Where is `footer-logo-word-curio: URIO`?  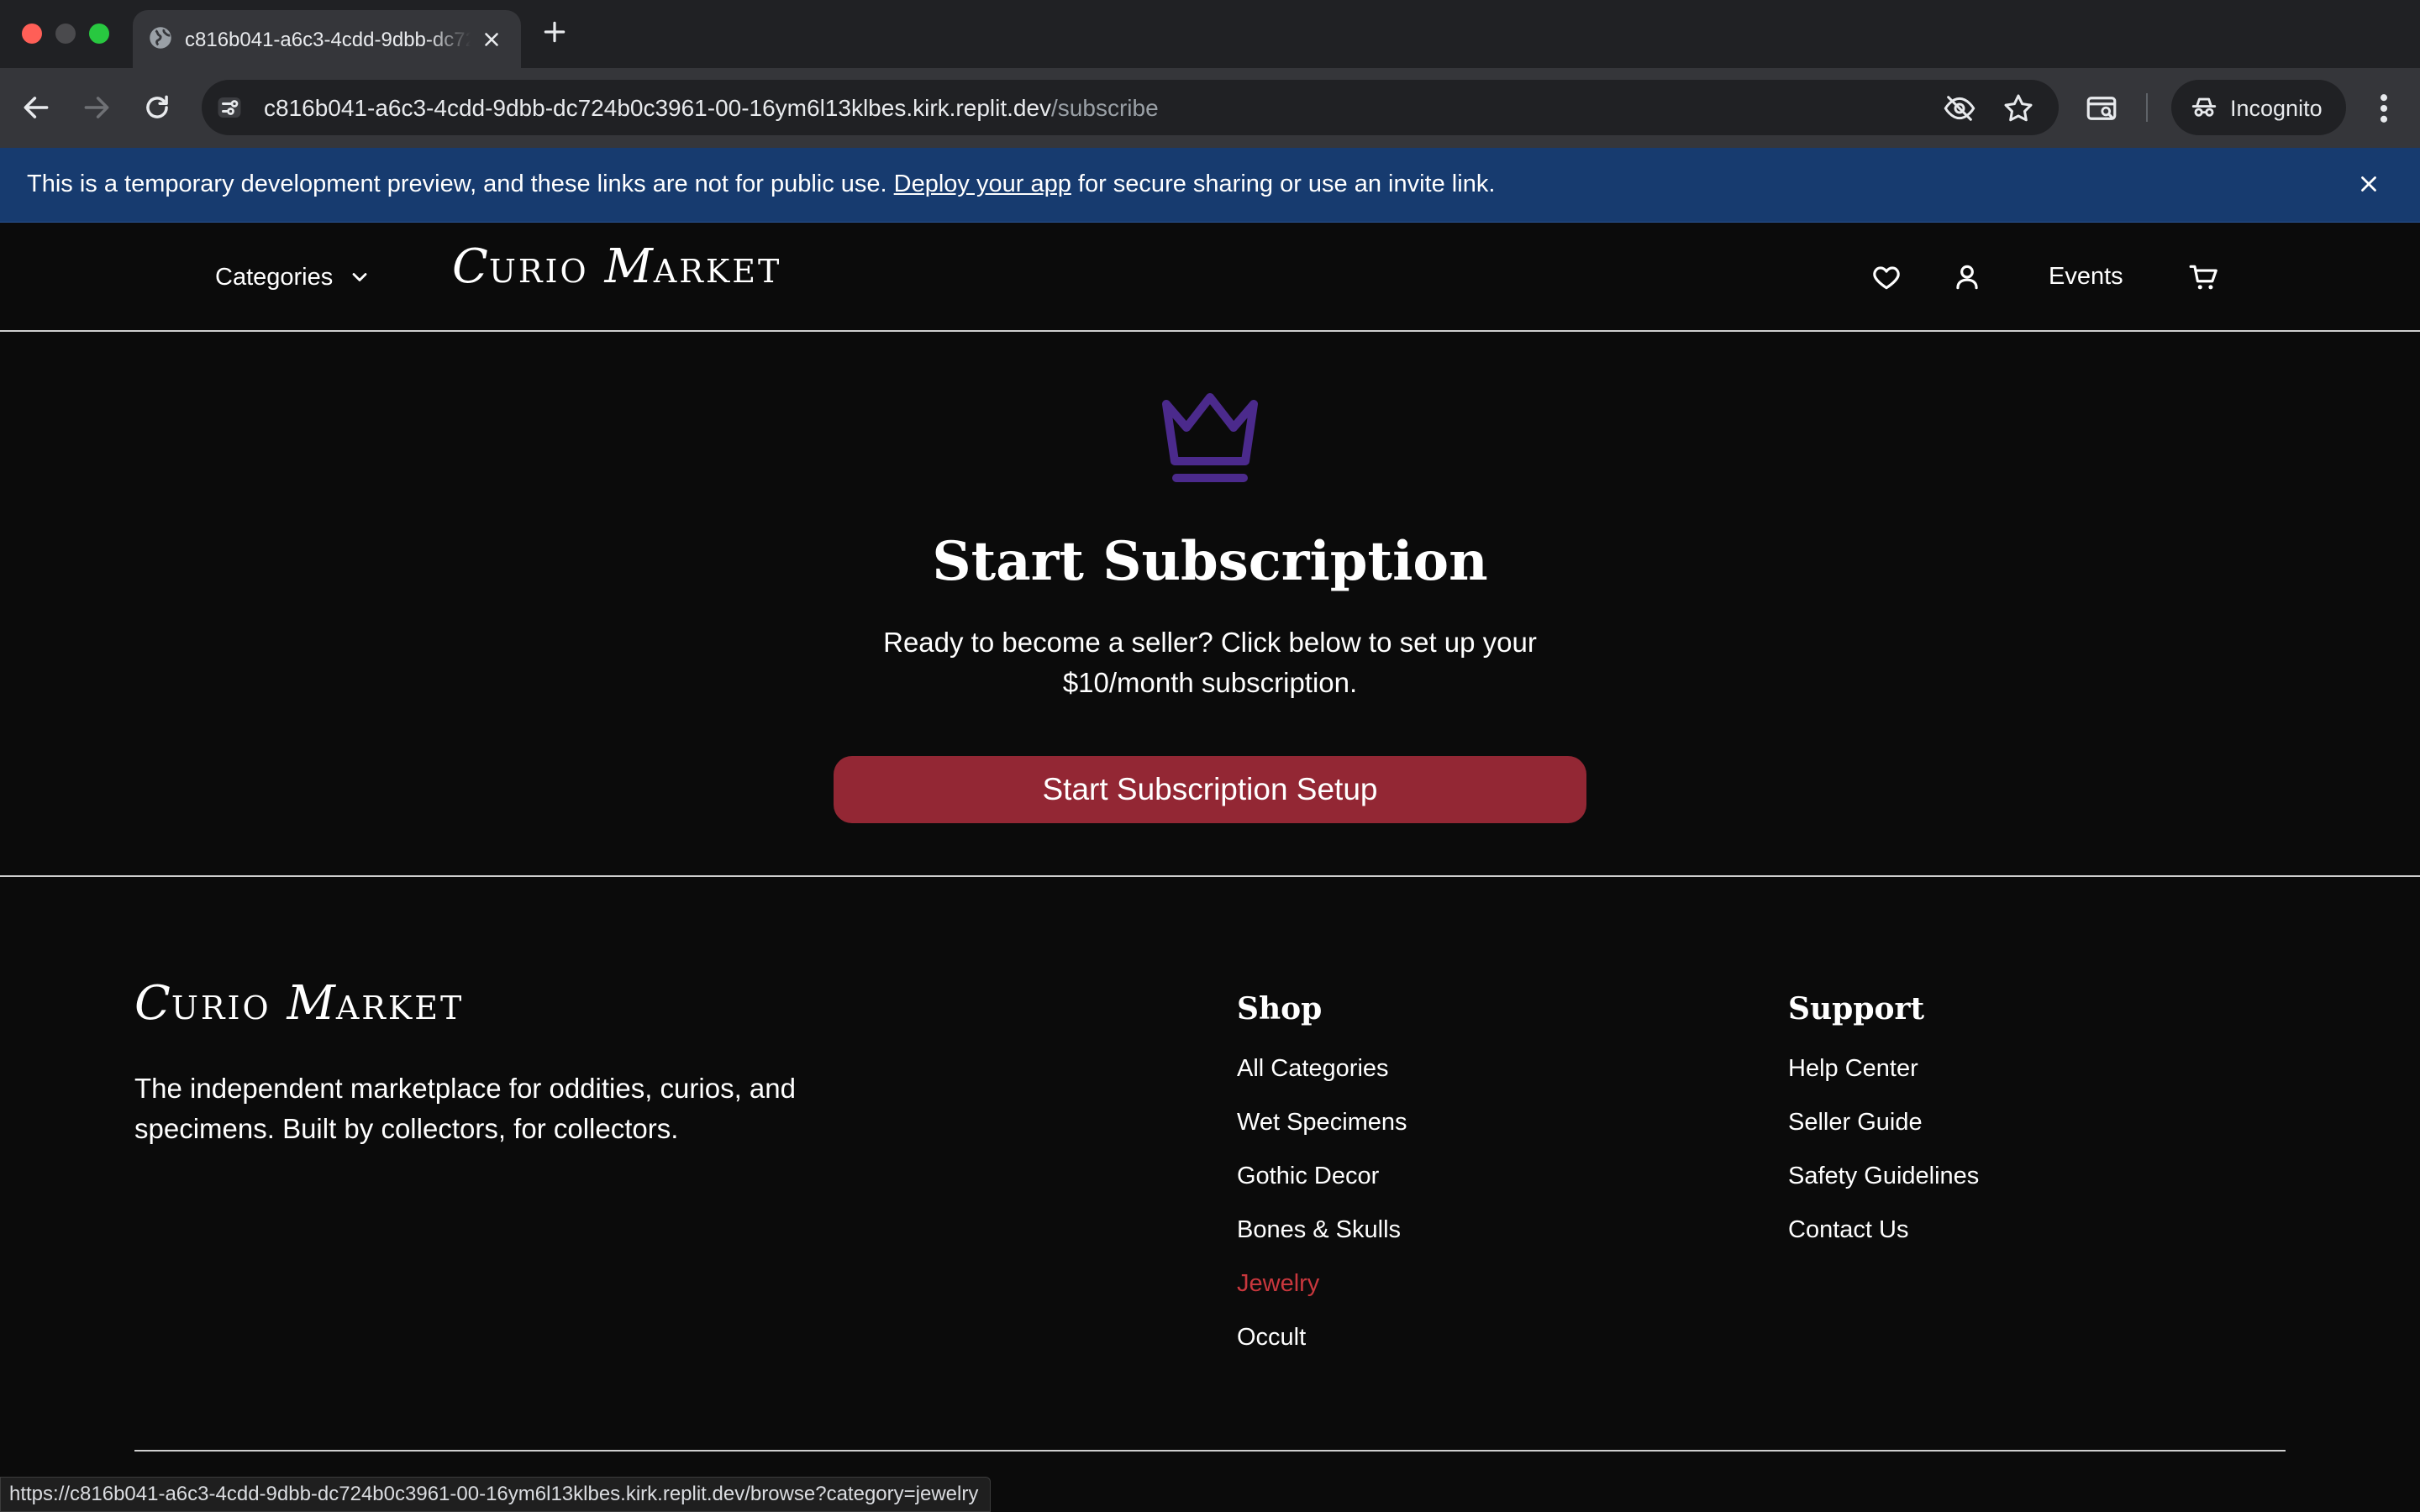 footer-logo-word-curio: URIO is located at coordinates (221, 1008).